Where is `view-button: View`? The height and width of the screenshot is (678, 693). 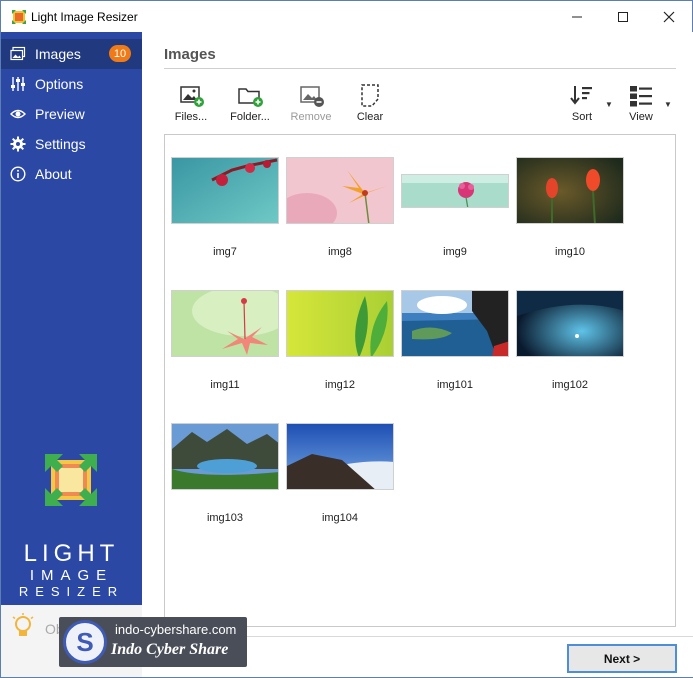 view-button: View is located at coordinates (641, 104).